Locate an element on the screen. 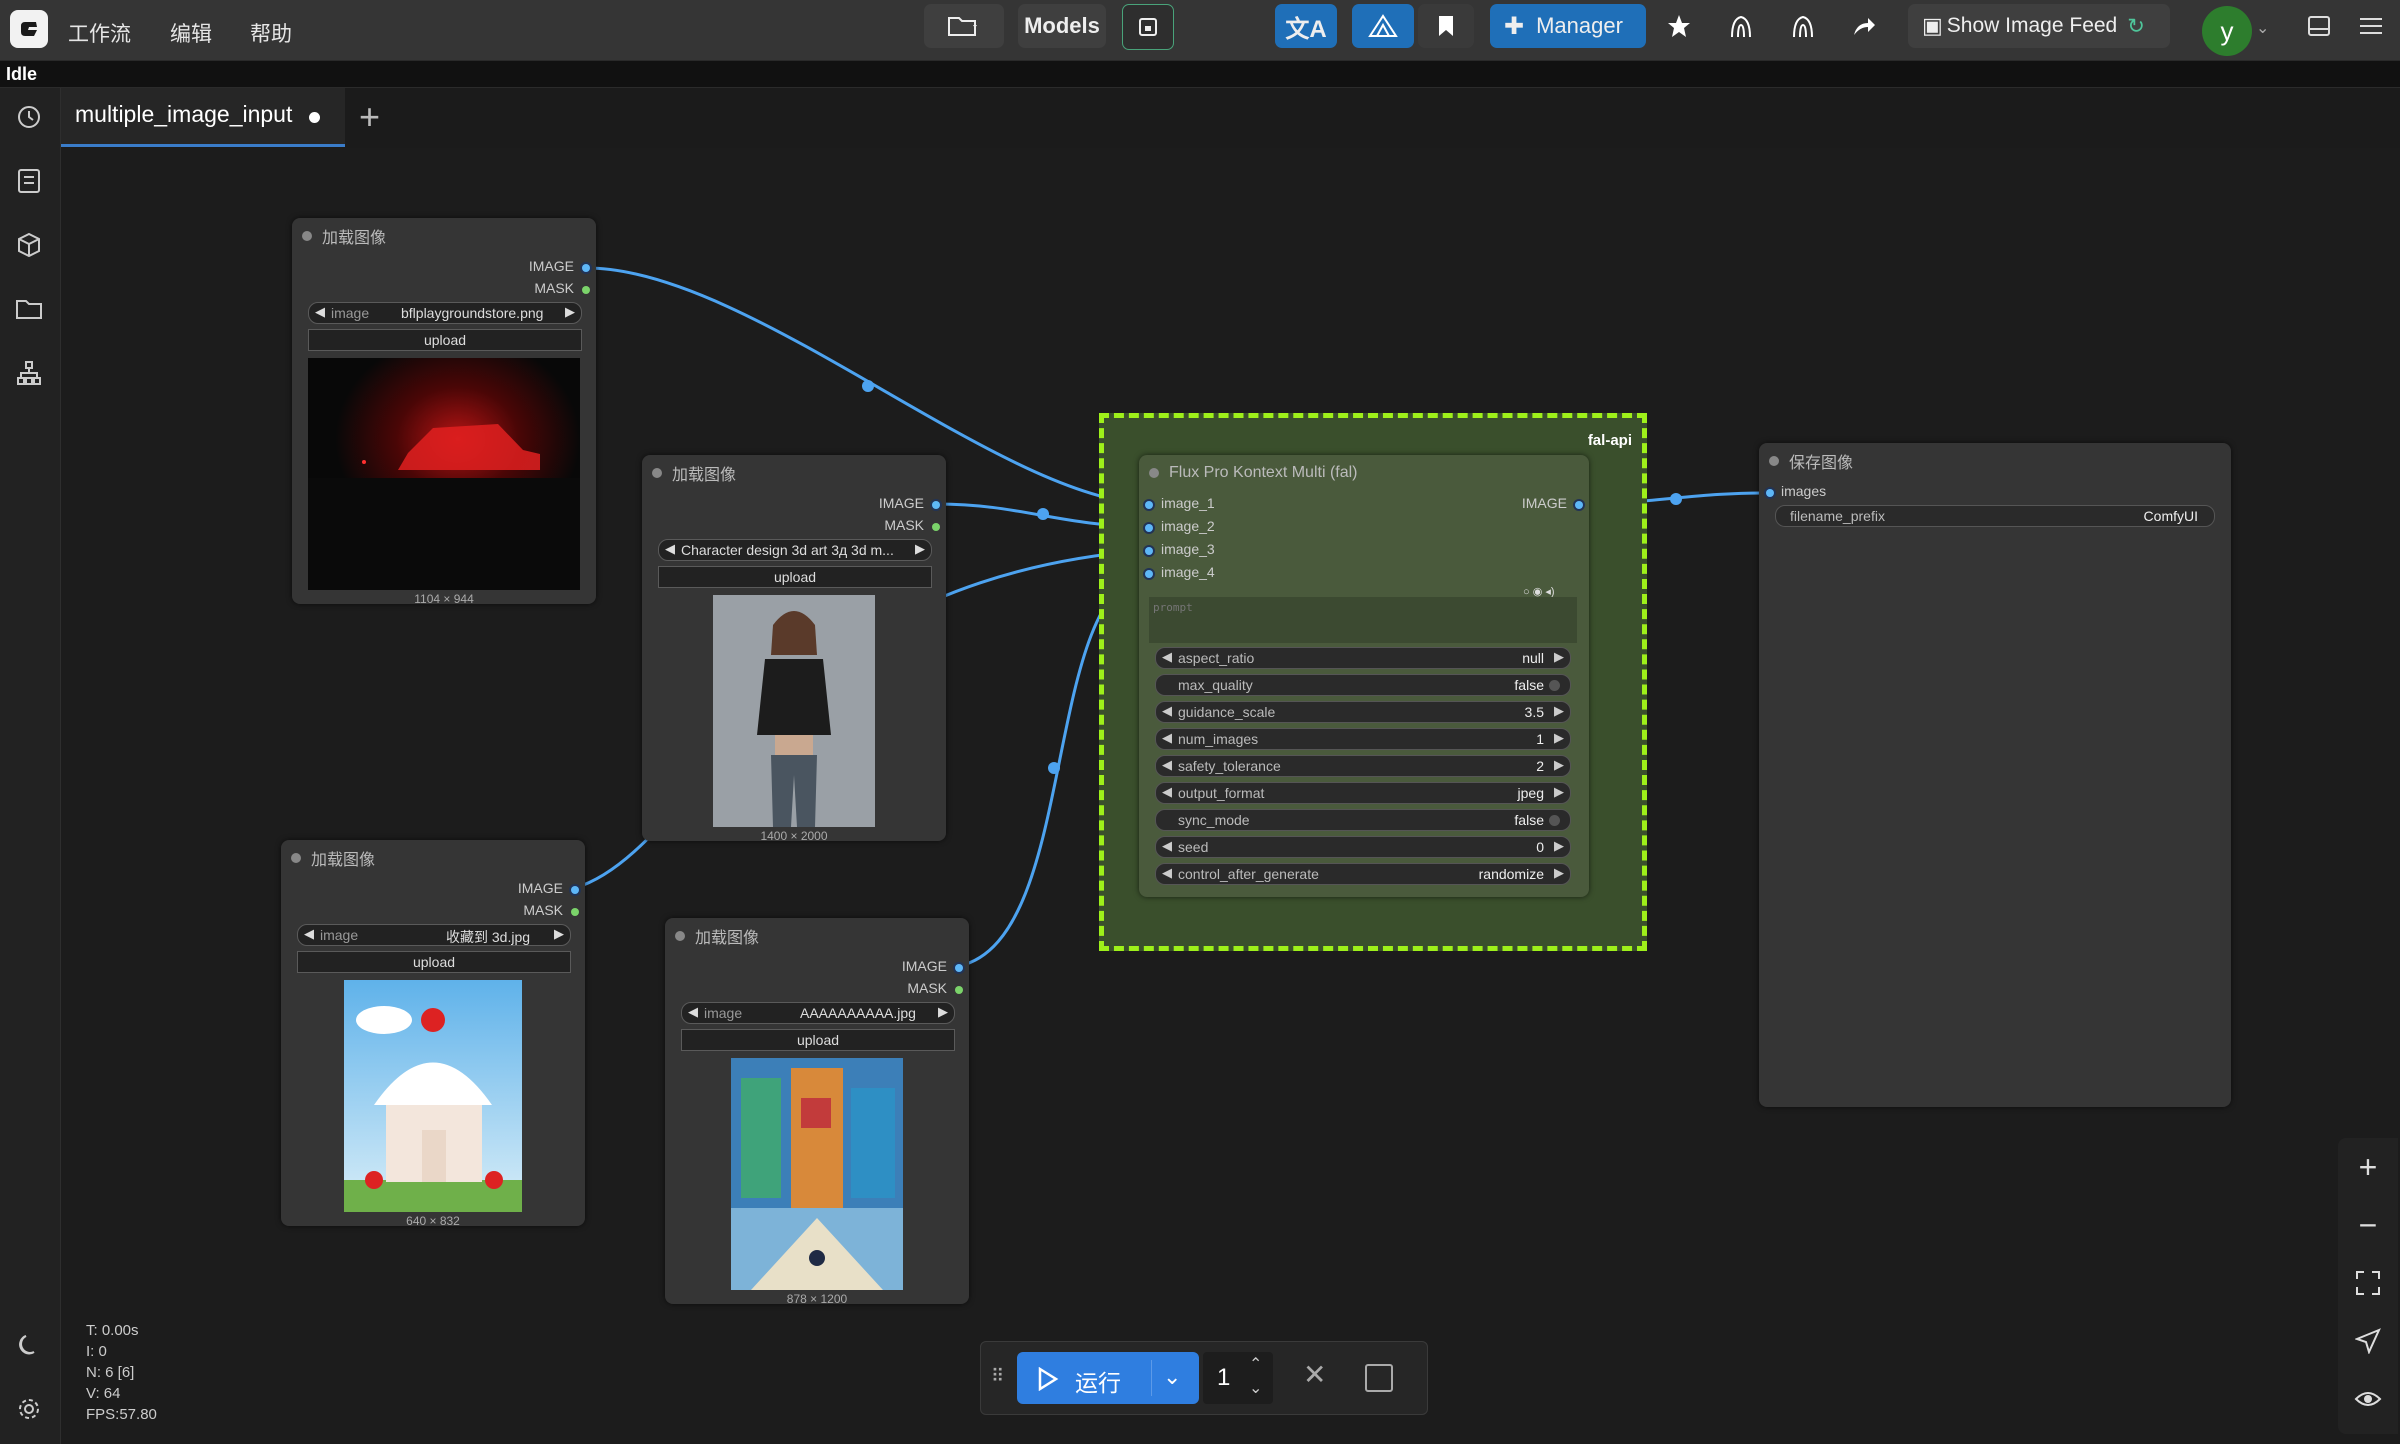 The image size is (2400, 1444). stop-square-icon is located at coordinates (1379, 1378).